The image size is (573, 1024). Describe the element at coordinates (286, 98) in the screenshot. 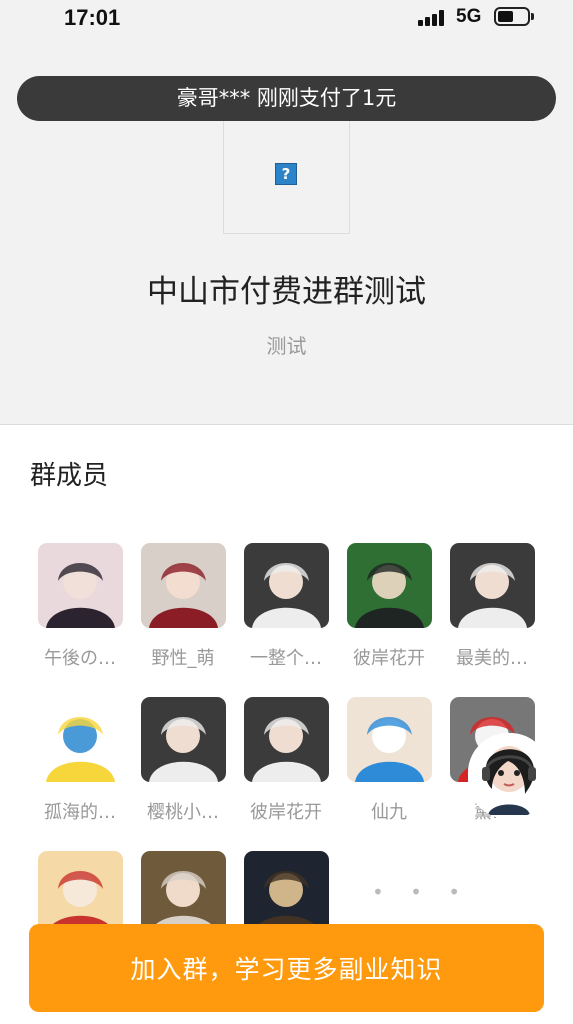

I see `payment-toast: 豪哥*** 刚刚支付了1元` at that location.